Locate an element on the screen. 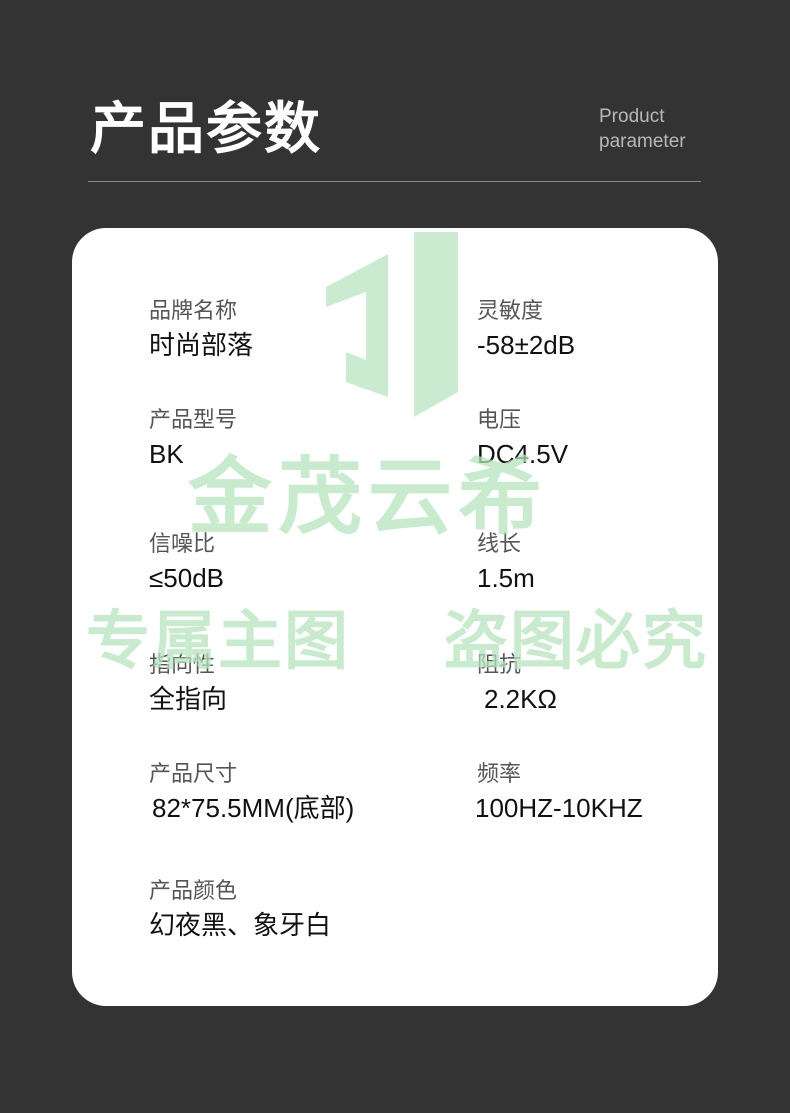  page-subtitle: Product parameter is located at coordinates (642, 129).